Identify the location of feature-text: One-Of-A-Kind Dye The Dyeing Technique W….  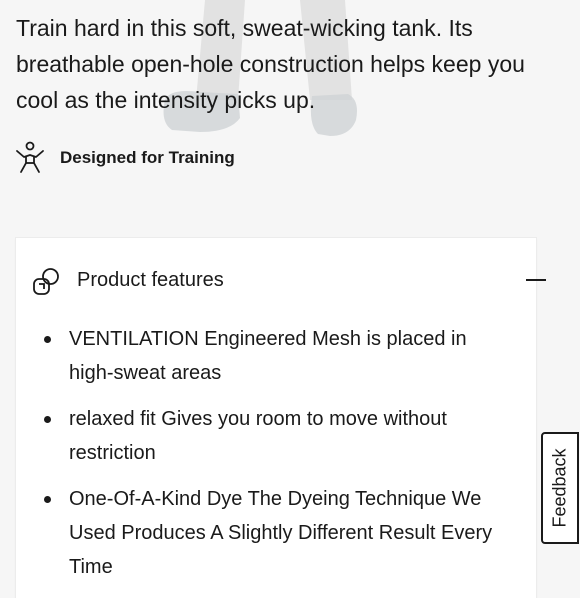
(281, 533).